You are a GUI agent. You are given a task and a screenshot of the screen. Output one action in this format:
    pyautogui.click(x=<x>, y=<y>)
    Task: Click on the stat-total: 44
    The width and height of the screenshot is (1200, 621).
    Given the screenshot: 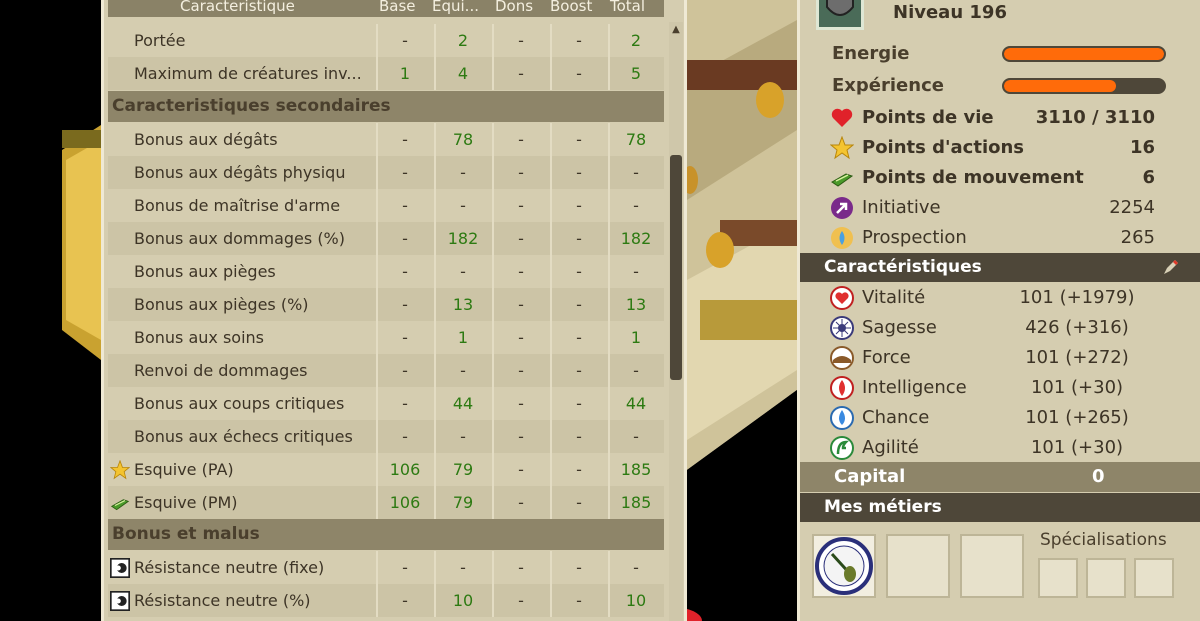 What is the action you would take?
    pyautogui.click(x=636, y=403)
    